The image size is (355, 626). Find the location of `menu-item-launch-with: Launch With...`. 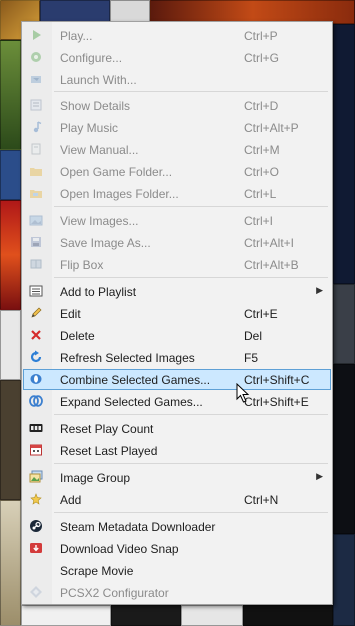

menu-item-launch-with: Launch With... is located at coordinates (177, 79).